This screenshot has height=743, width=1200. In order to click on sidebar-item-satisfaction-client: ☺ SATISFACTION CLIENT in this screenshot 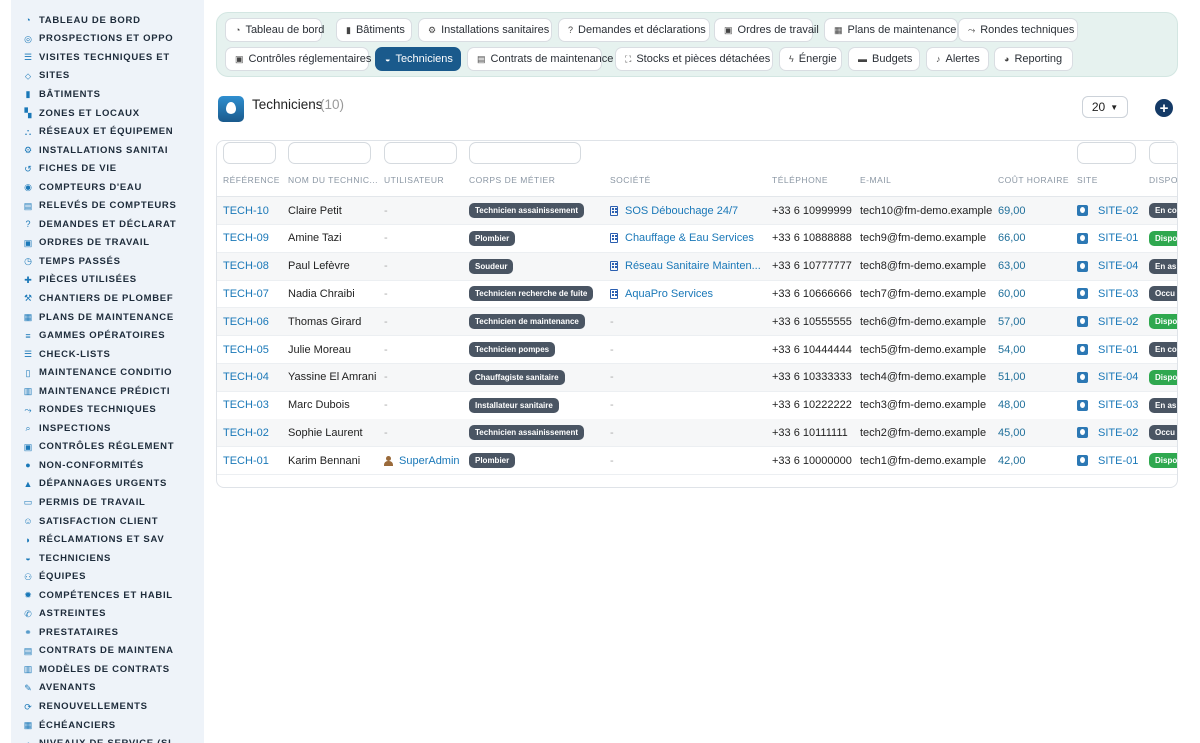, I will do `click(107, 521)`.